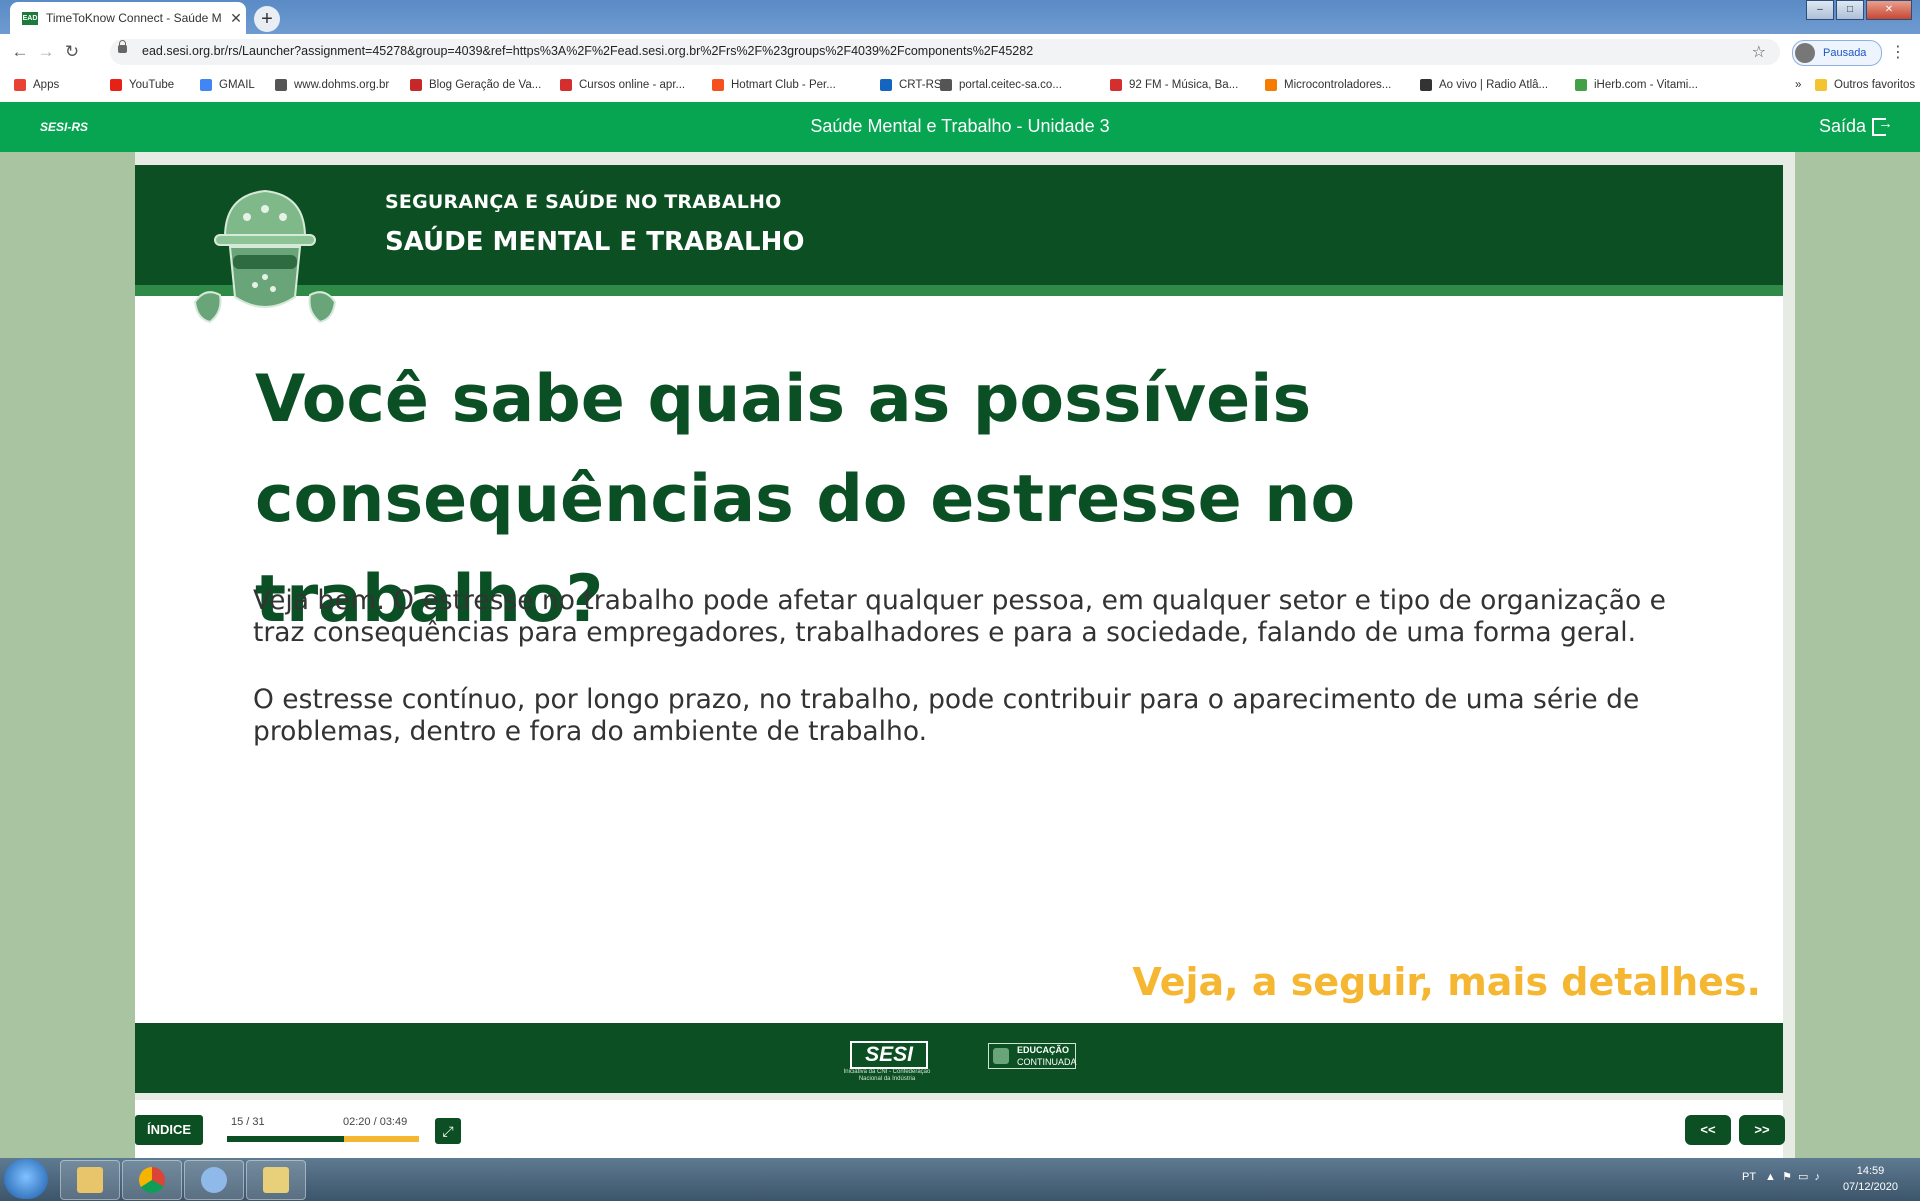  What do you see at coordinates (1882, 125) in the screenshot?
I see `exit-icon` at bounding box center [1882, 125].